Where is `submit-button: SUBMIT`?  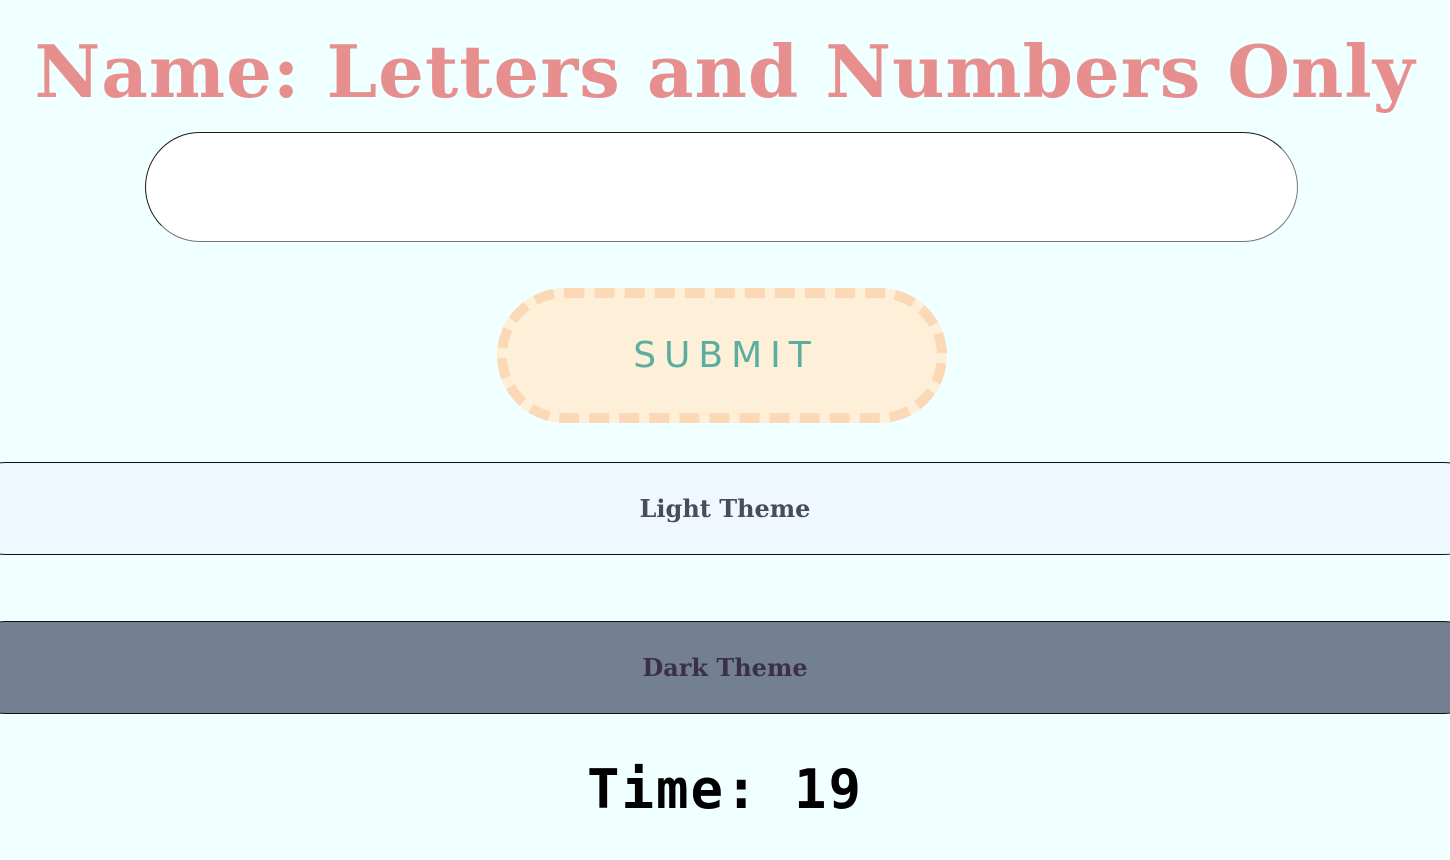
submit-button: SUBMIT is located at coordinates (722, 355).